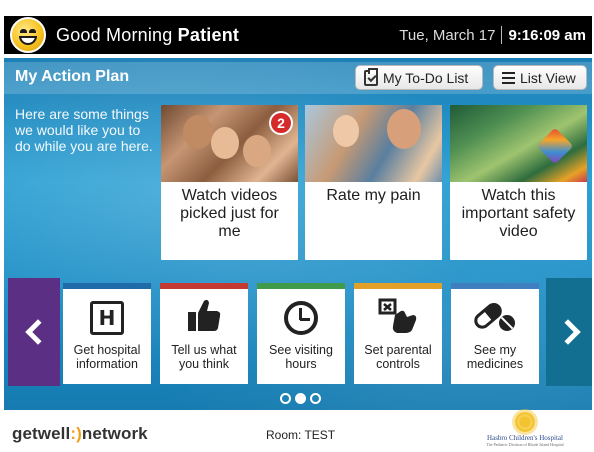 The image size is (594, 452). What do you see at coordinates (204, 357) in the screenshot?
I see `tile-label: Tell us what you think` at bounding box center [204, 357].